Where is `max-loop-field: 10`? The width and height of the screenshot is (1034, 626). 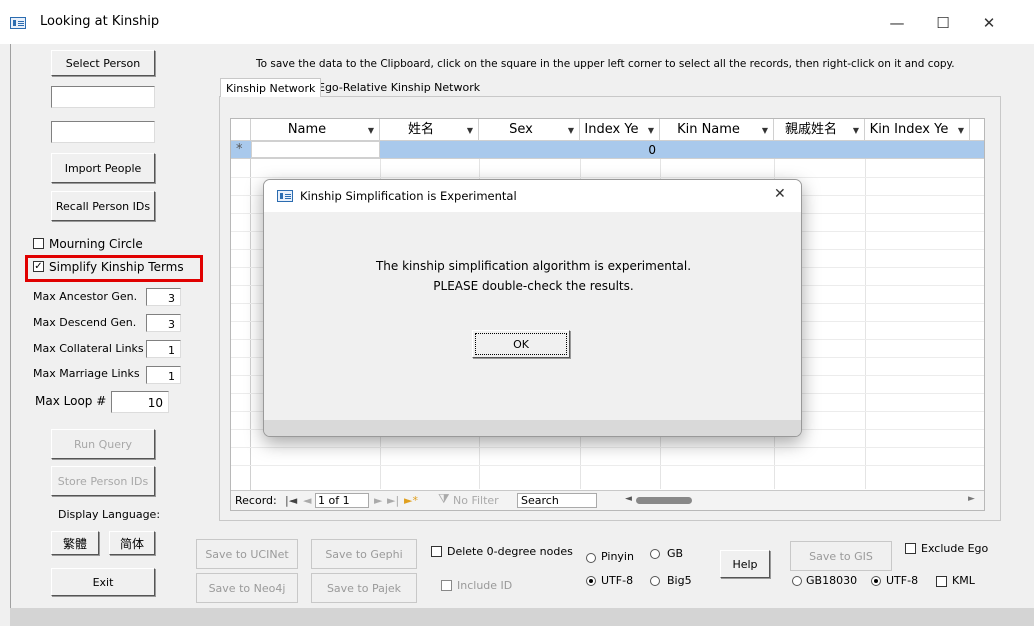 max-loop-field: 10 is located at coordinates (140, 402).